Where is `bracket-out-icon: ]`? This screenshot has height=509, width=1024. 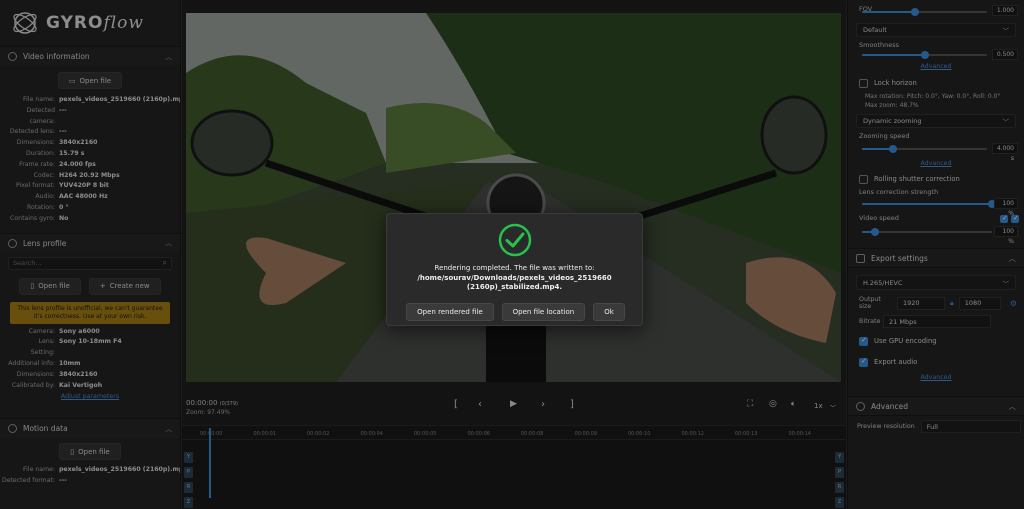
bracket-out-icon: ] is located at coordinates (572, 404).